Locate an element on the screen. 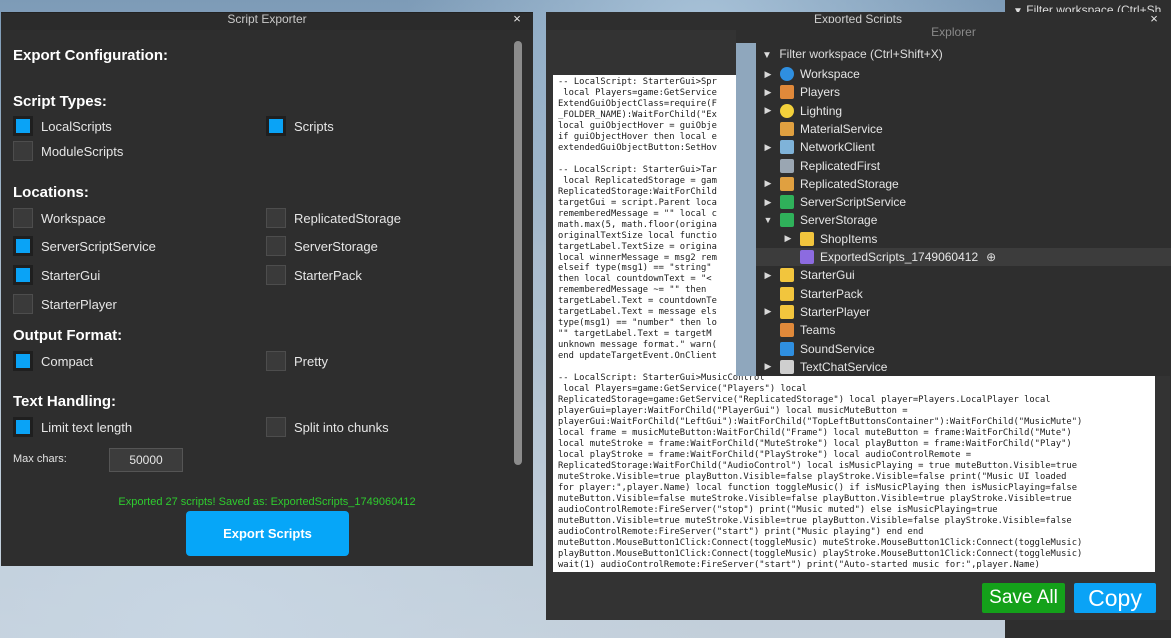 This screenshot has height=638, width=1171. exporter-title: Script Exporter is located at coordinates (267, 19).